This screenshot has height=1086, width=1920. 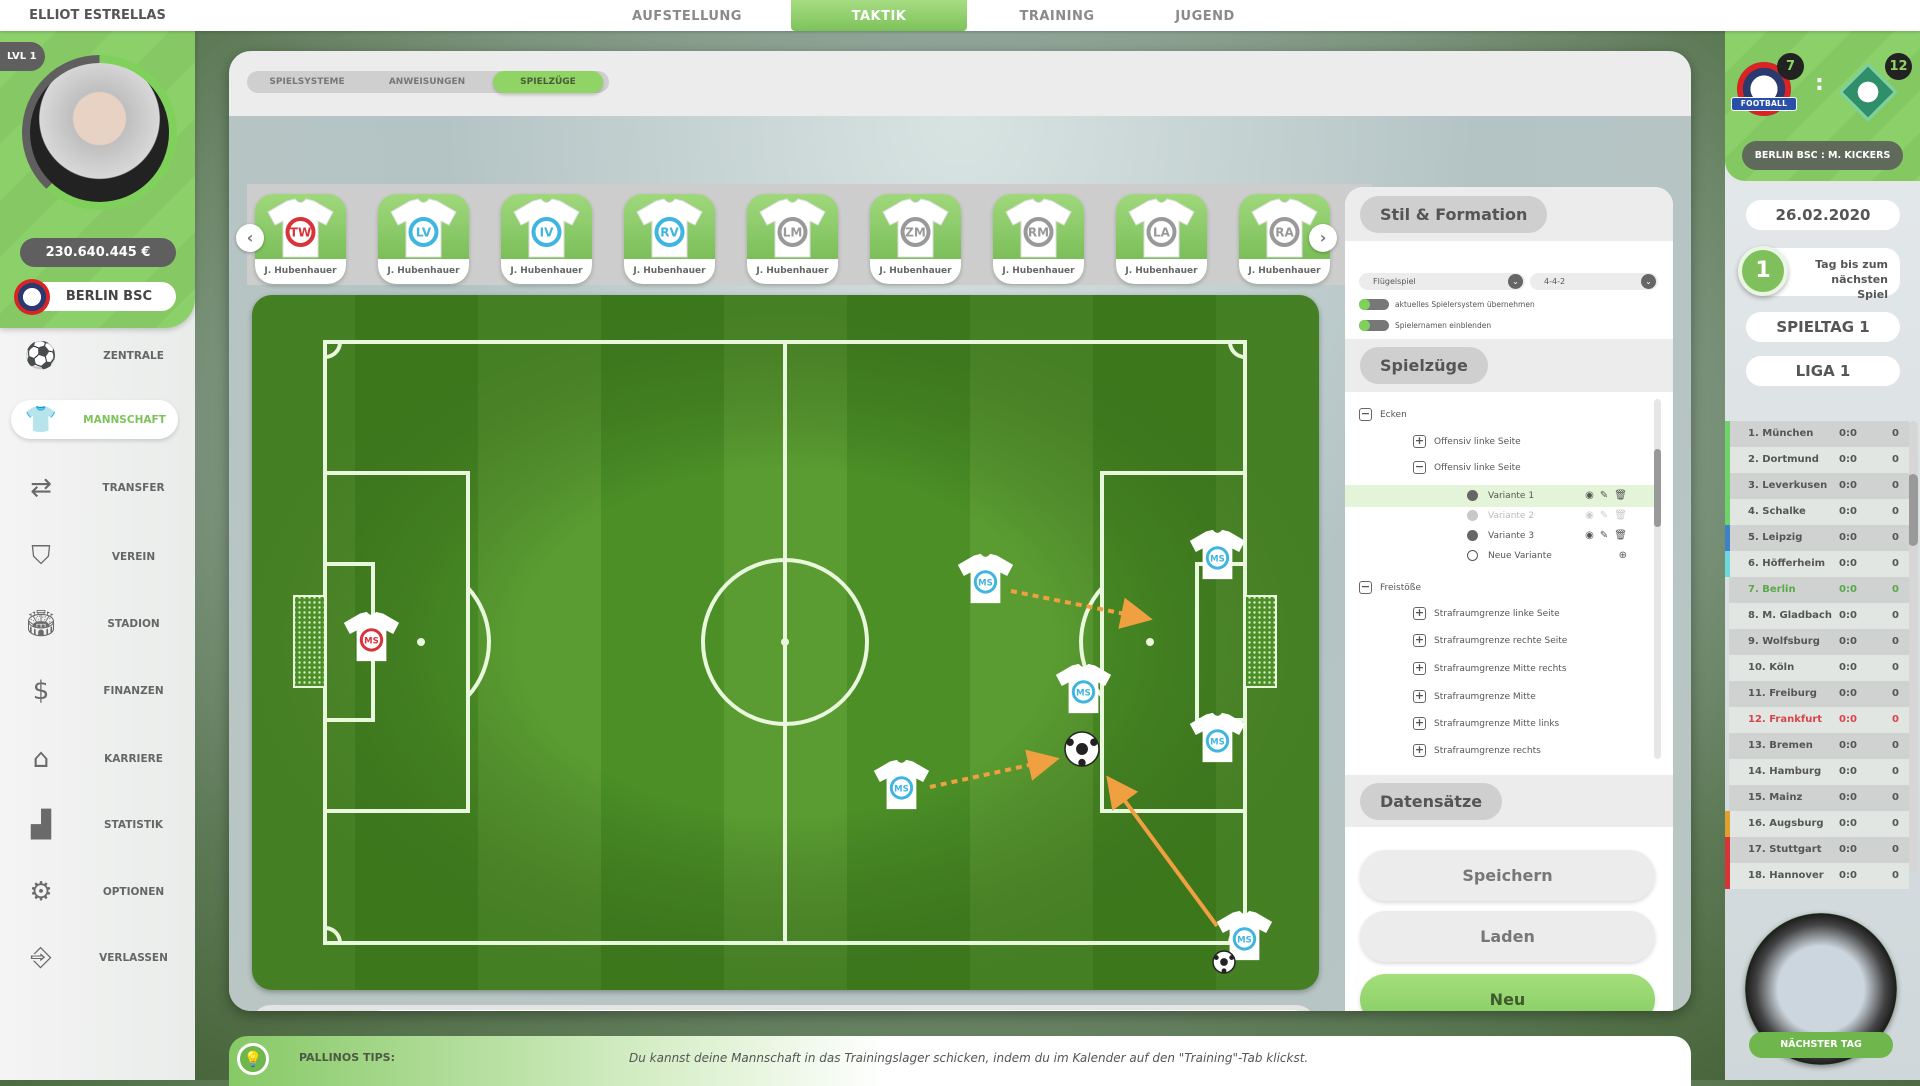 I want to click on table-row: 17. Stuttgart 0:0 0, so click(x=1817, y=850).